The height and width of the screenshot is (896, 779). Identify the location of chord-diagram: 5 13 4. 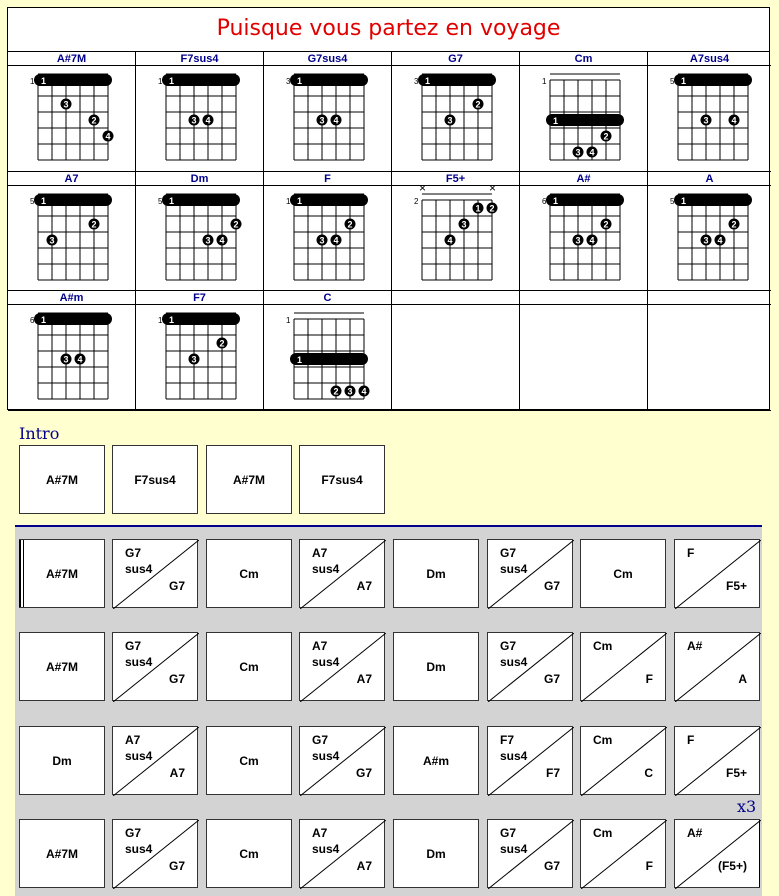
(711, 117).